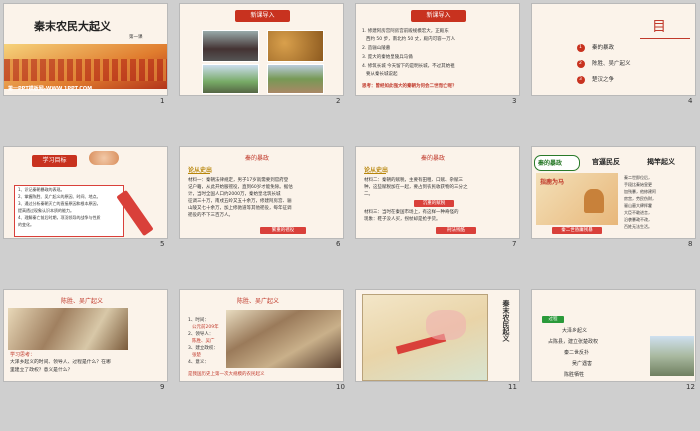 This screenshot has width=700, height=431. I want to click on info-value: 公元前209年, so click(205, 327).